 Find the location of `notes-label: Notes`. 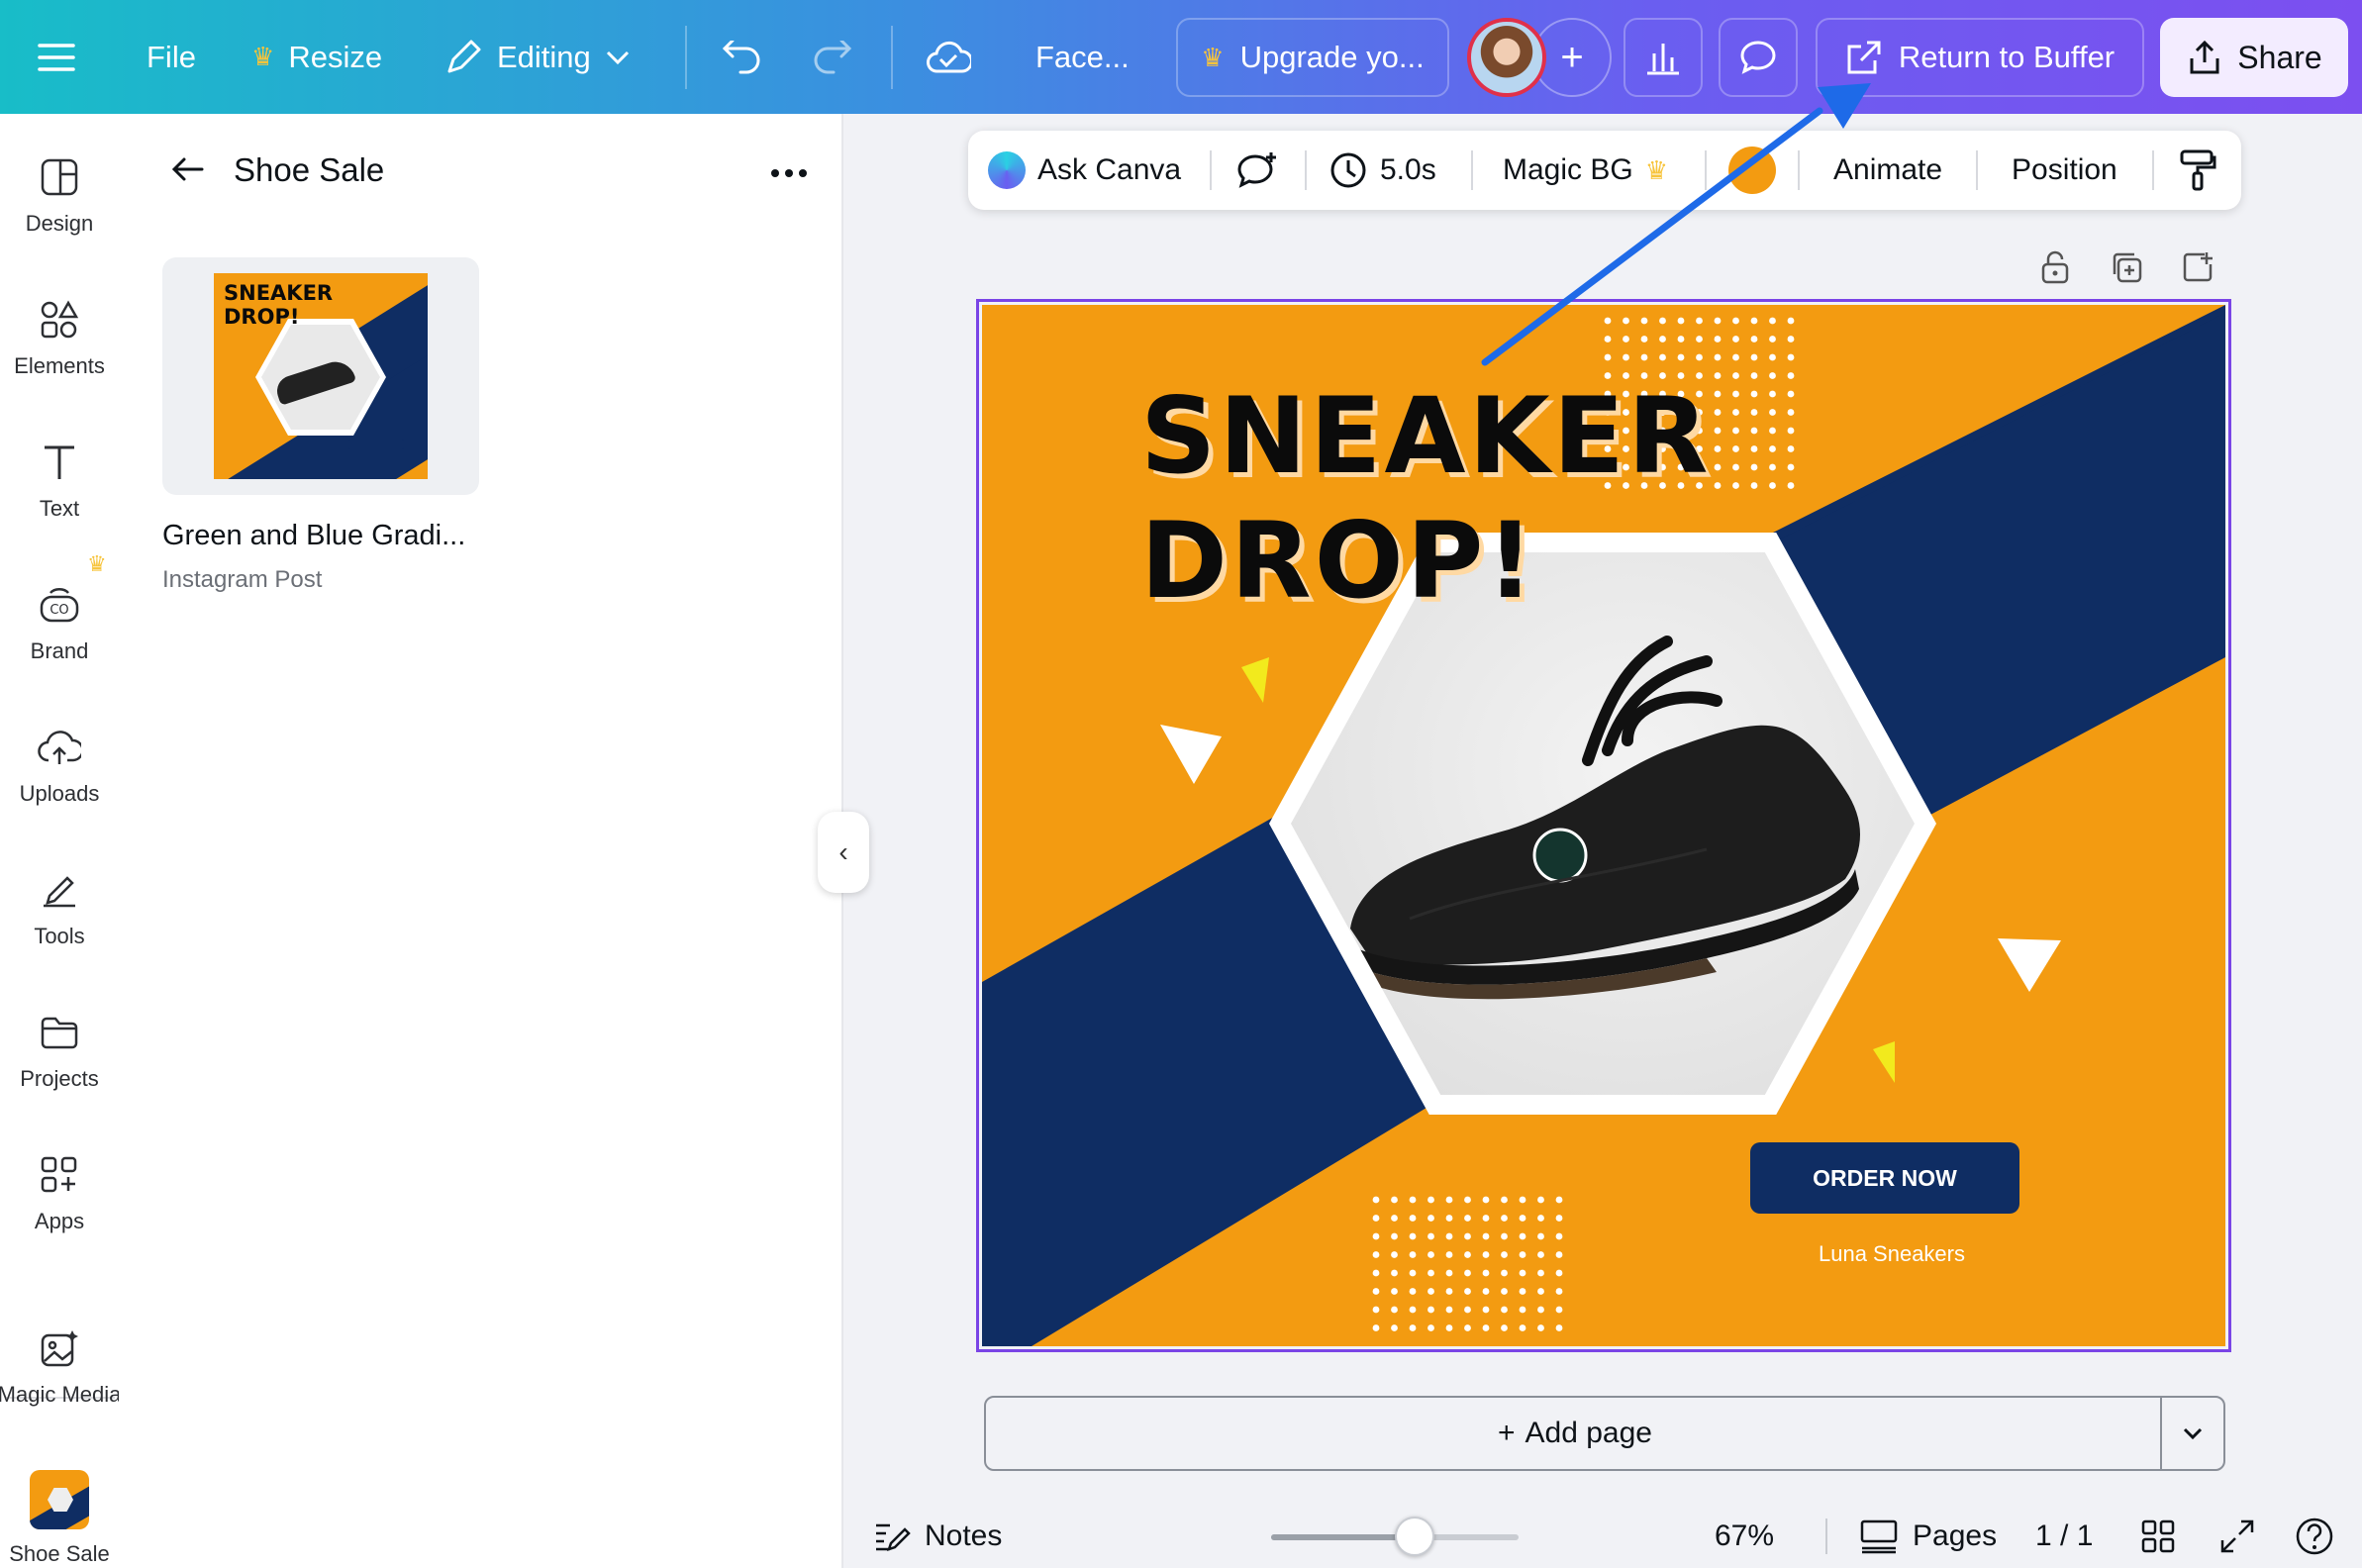

notes-label: Notes is located at coordinates (964, 1535).